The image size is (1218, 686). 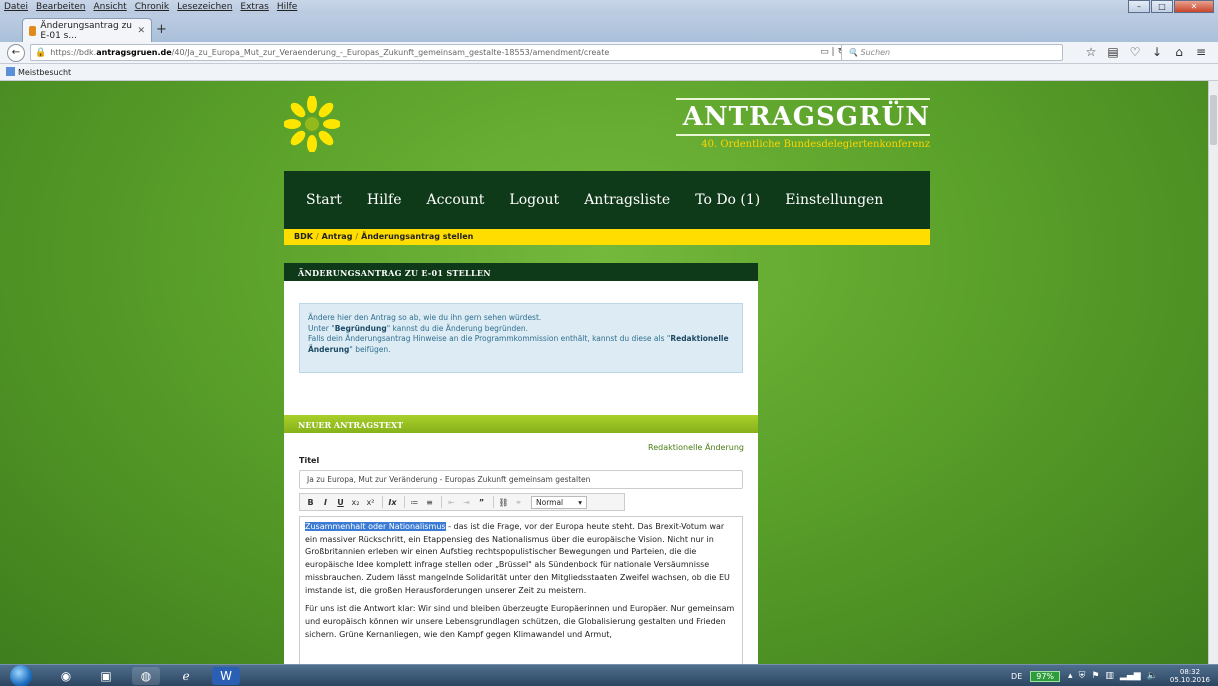 I want to click on hamburger-menu-icon: ≡, so click(x=1201, y=52).